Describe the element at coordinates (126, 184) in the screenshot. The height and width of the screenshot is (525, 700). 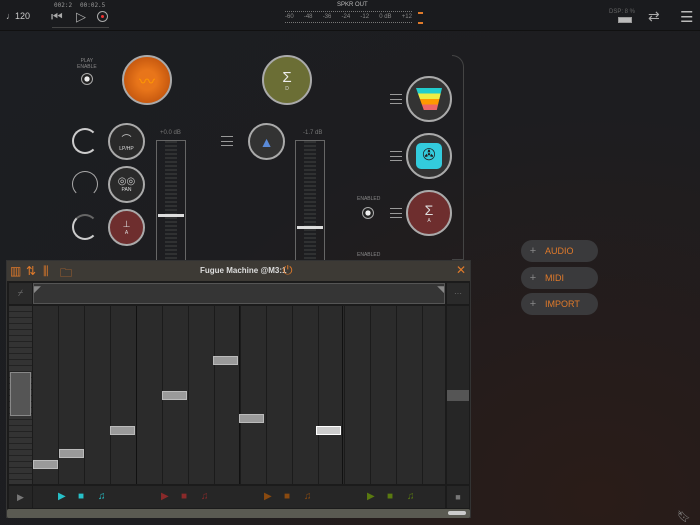
I see `pan-node: ◎◎ PAN` at that location.